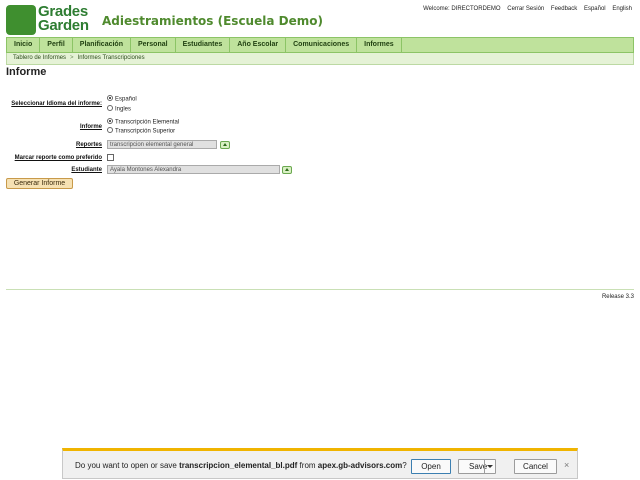 The width and height of the screenshot is (640, 480). Describe the element at coordinates (258, 45) in the screenshot. I see `tab-ano-escolar: Año Escolar` at that location.